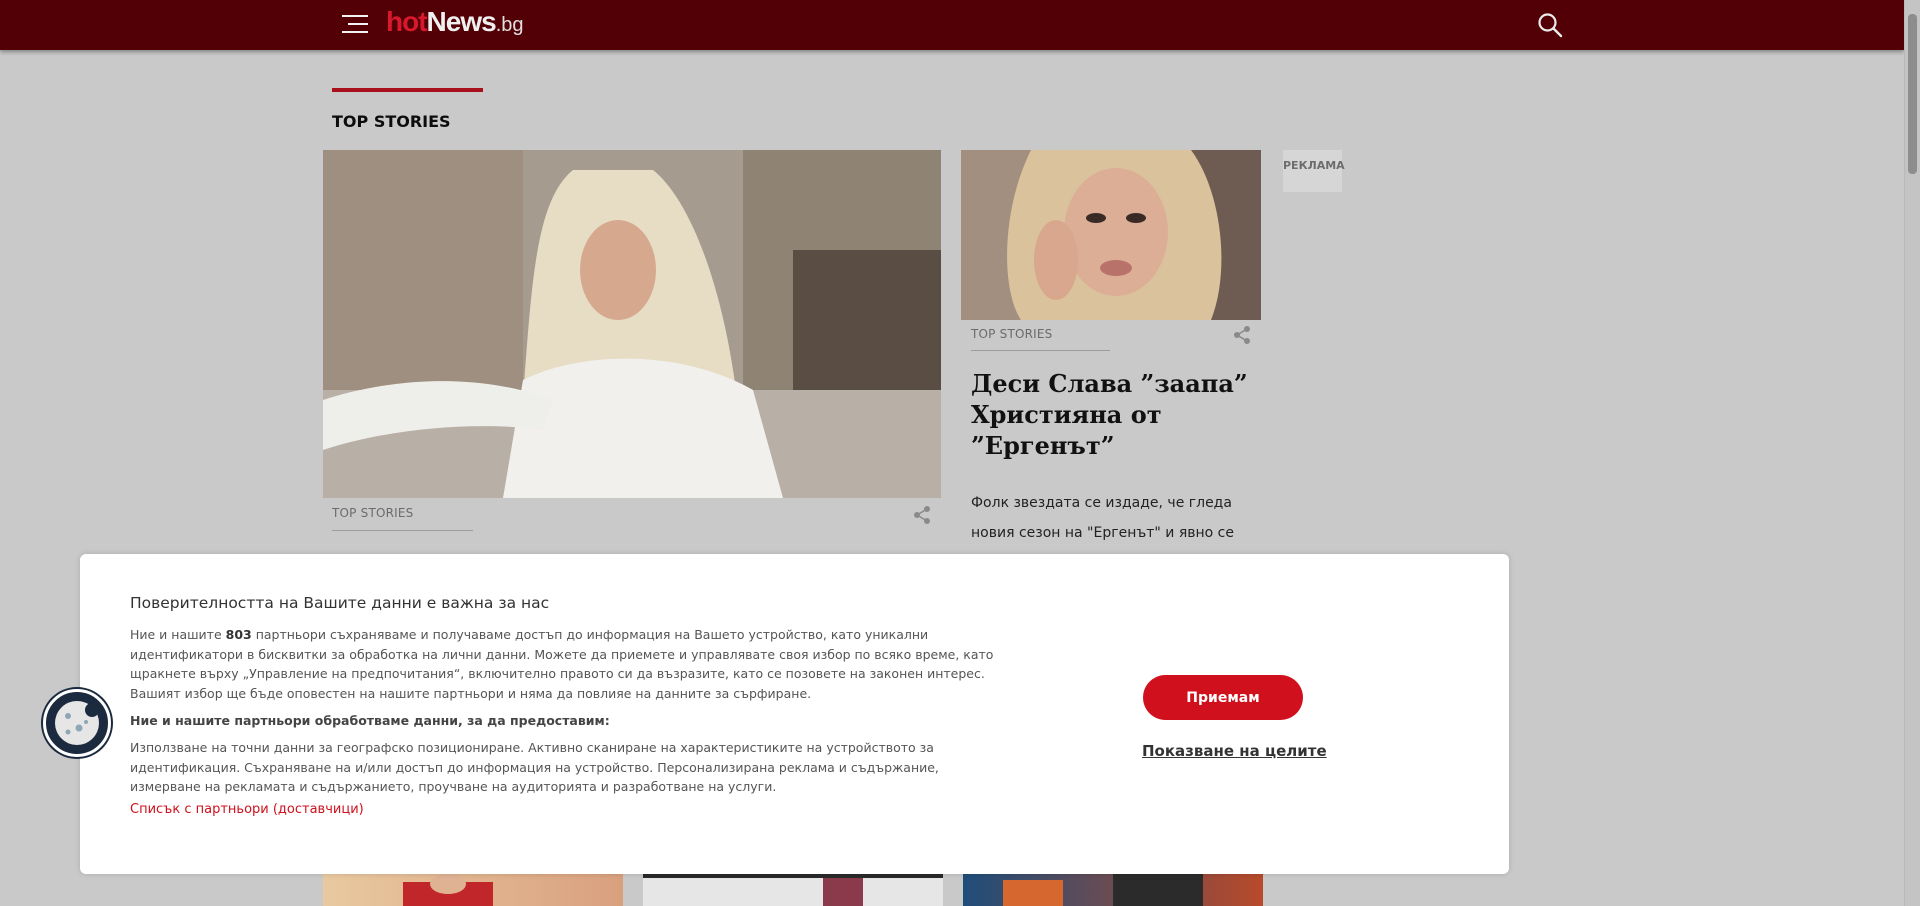 This screenshot has width=1920, height=906. Describe the element at coordinates (407, 90) in the screenshot. I see `section-accent-line` at that location.